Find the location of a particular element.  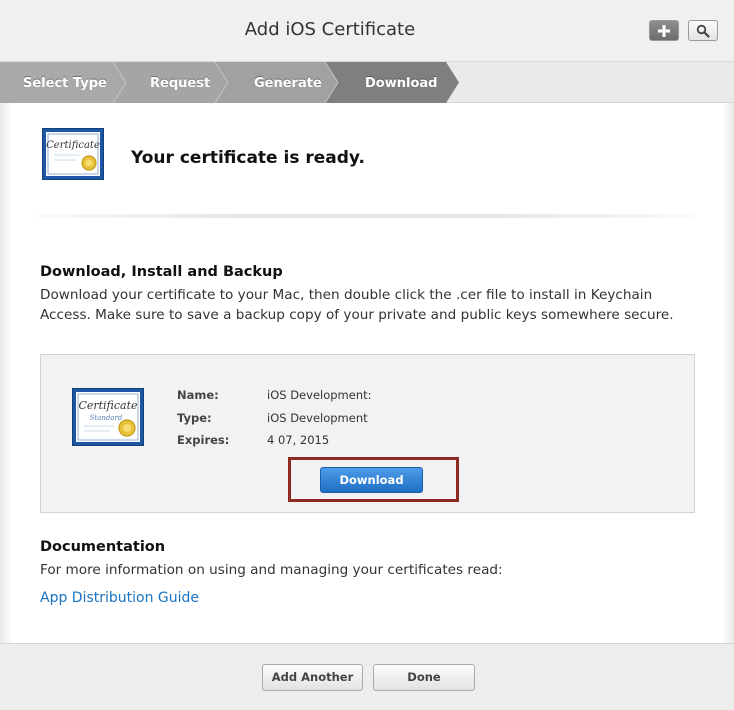

certificate-standard-icon: Certificate Standard is located at coordinates (108, 417).